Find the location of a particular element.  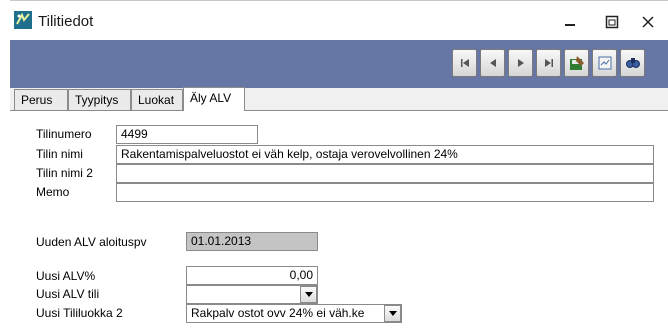

tilinumero-field: 4499 is located at coordinates (187, 134).